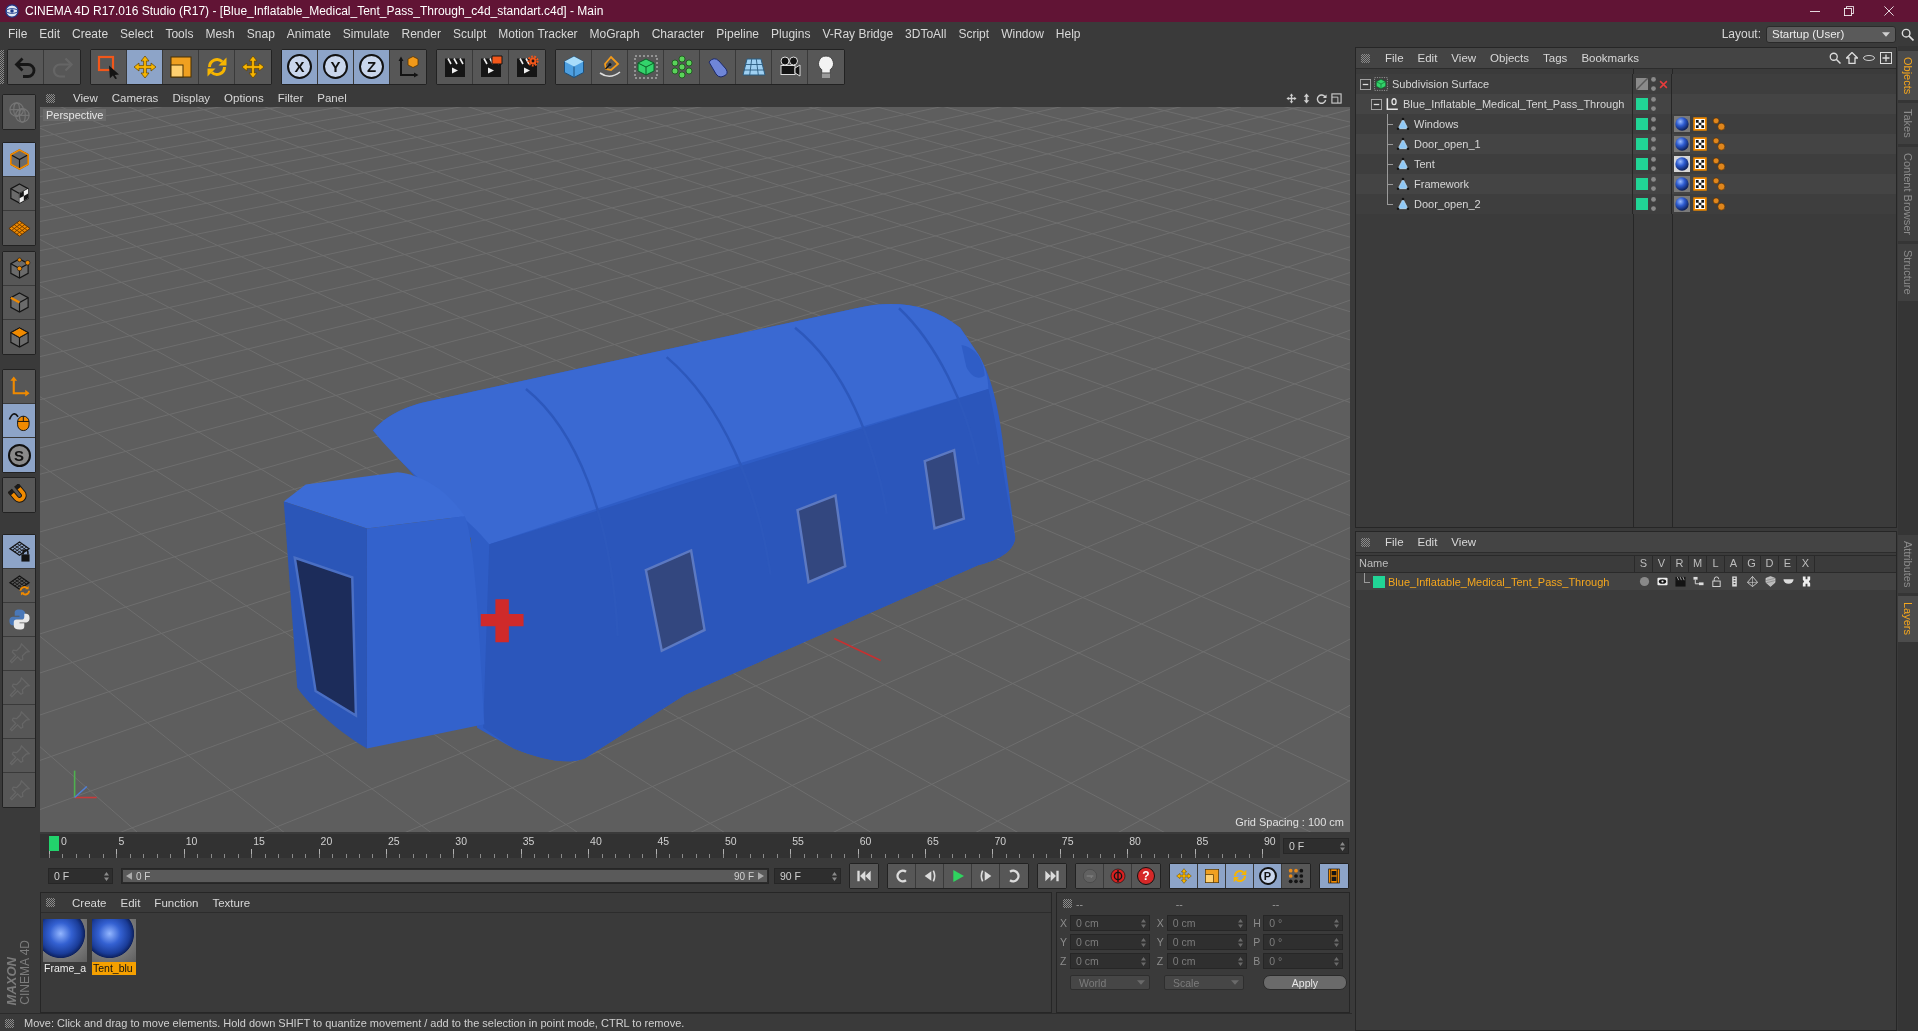 The image size is (1918, 1031). I want to click on previous-frame-button, so click(930, 876).